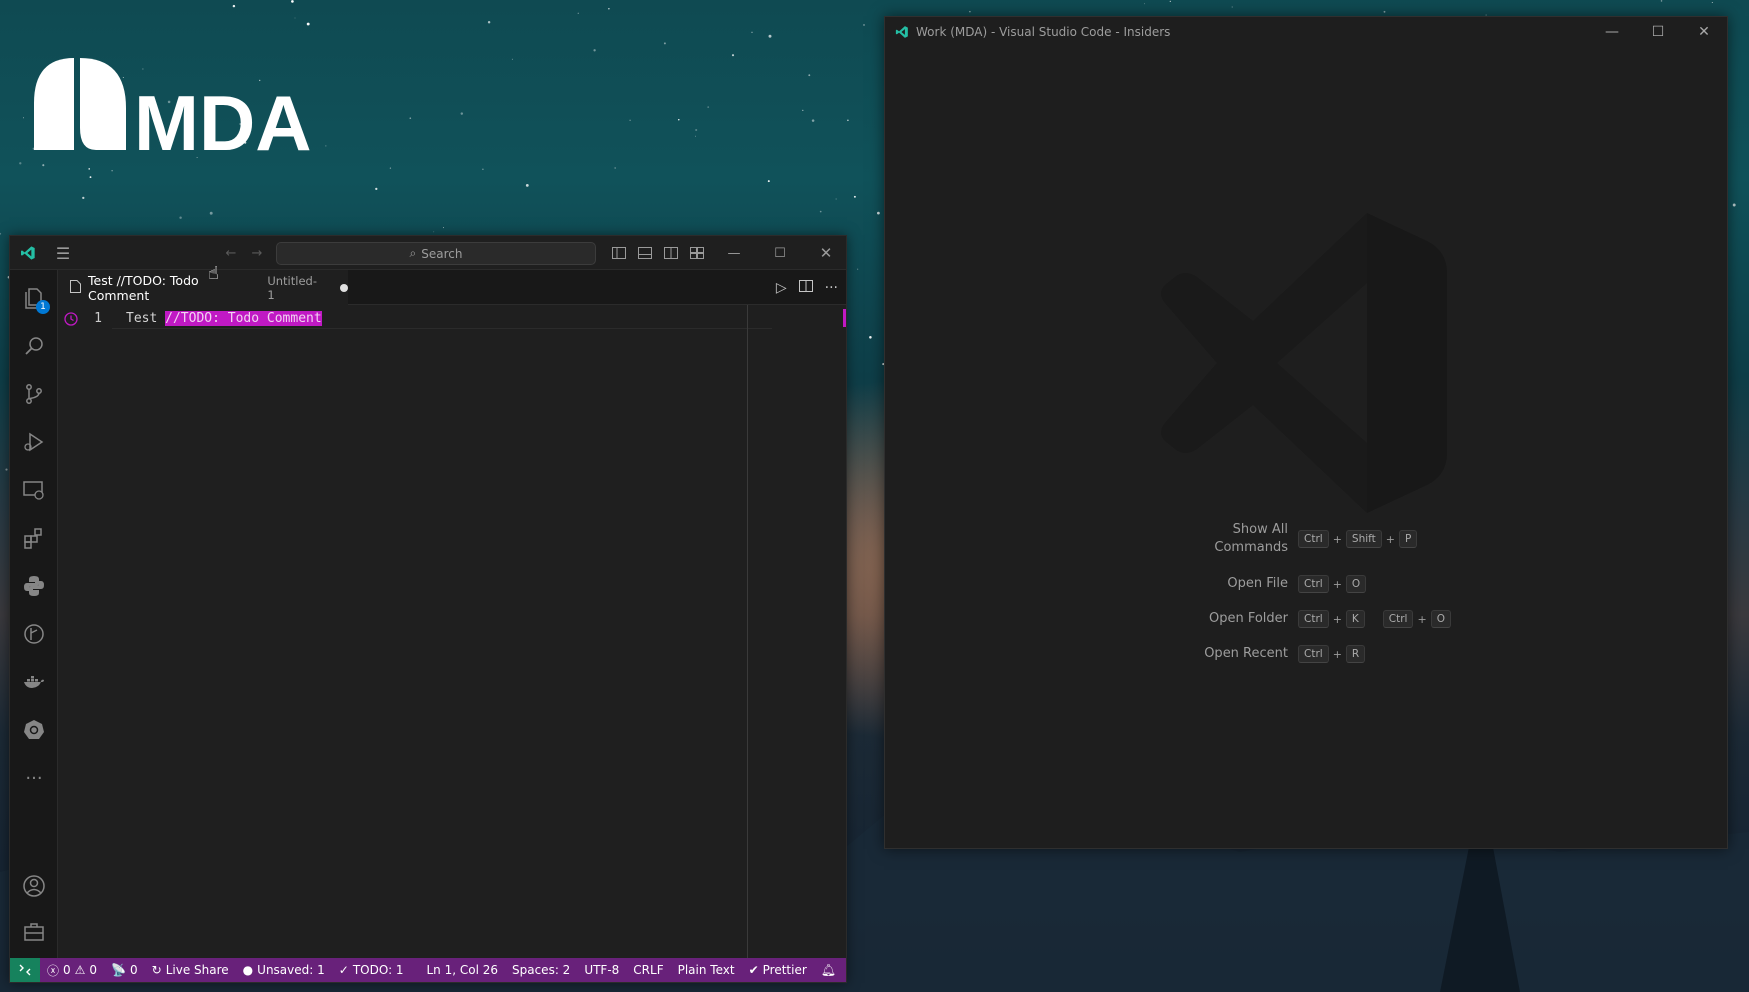  I want to click on shortcut-label: Show All Commands, so click(1251, 538).